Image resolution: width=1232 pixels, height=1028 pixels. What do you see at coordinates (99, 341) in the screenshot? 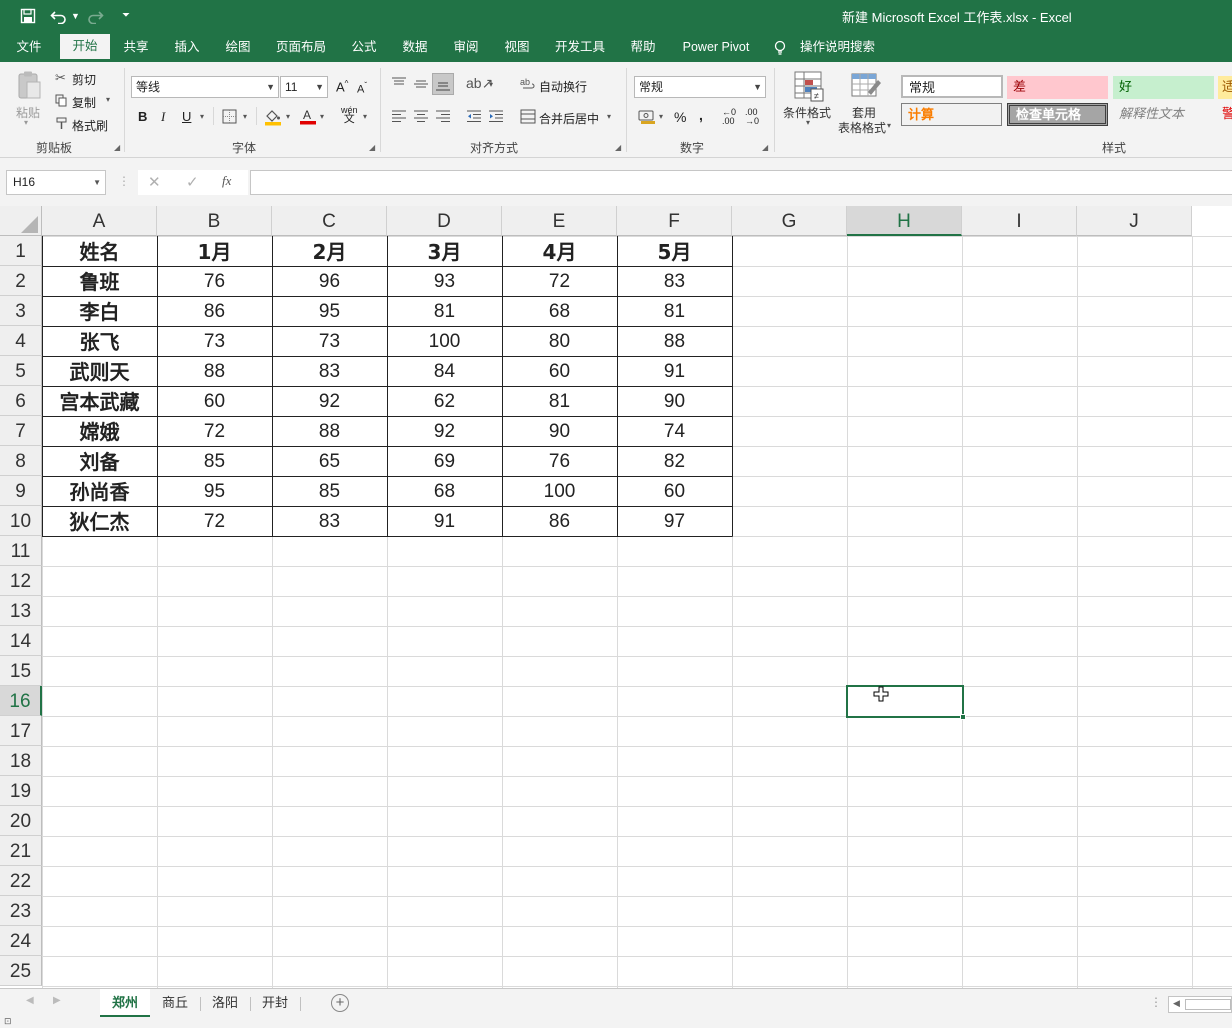
I see `name-cell: 张飞` at bounding box center [99, 341].